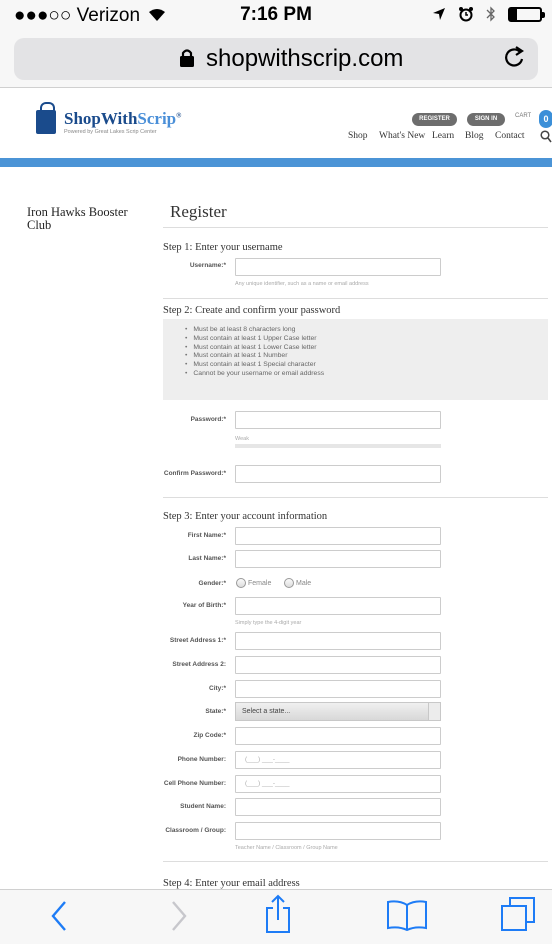 Image resolution: width=552 pixels, height=944 pixels. I want to click on nav-learn: Learn, so click(443, 136).